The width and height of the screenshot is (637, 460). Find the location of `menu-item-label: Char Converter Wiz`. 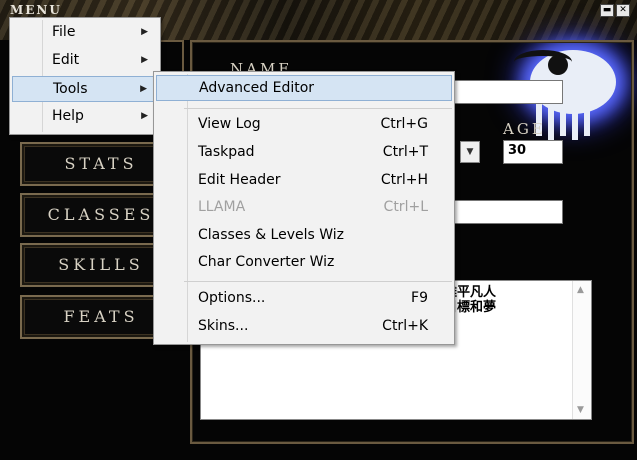

menu-item-label: Char Converter Wiz is located at coordinates (266, 262).